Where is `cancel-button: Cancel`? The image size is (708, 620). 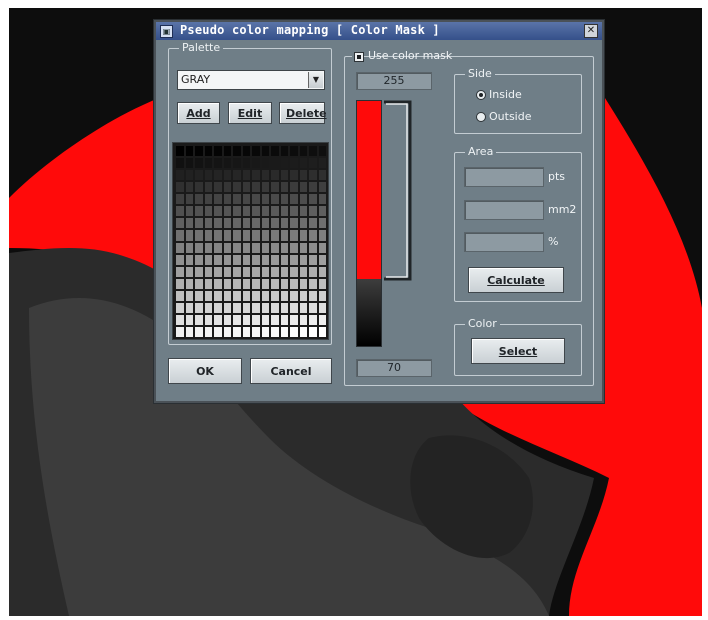 cancel-button: Cancel is located at coordinates (291, 371).